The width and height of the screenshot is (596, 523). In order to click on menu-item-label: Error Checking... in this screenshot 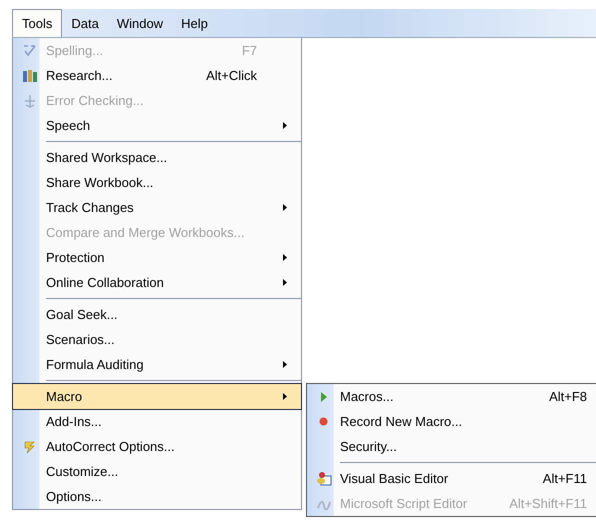, I will do `click(95, 100)`.